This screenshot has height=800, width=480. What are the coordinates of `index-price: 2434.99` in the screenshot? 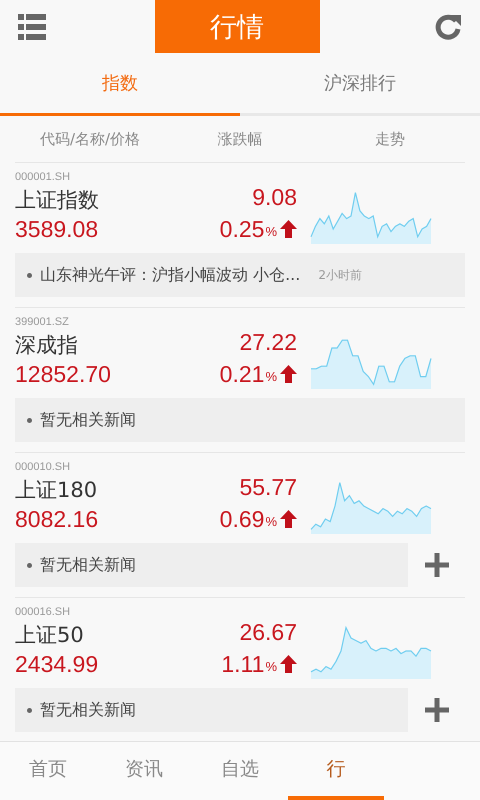 It's located at (57, 664).